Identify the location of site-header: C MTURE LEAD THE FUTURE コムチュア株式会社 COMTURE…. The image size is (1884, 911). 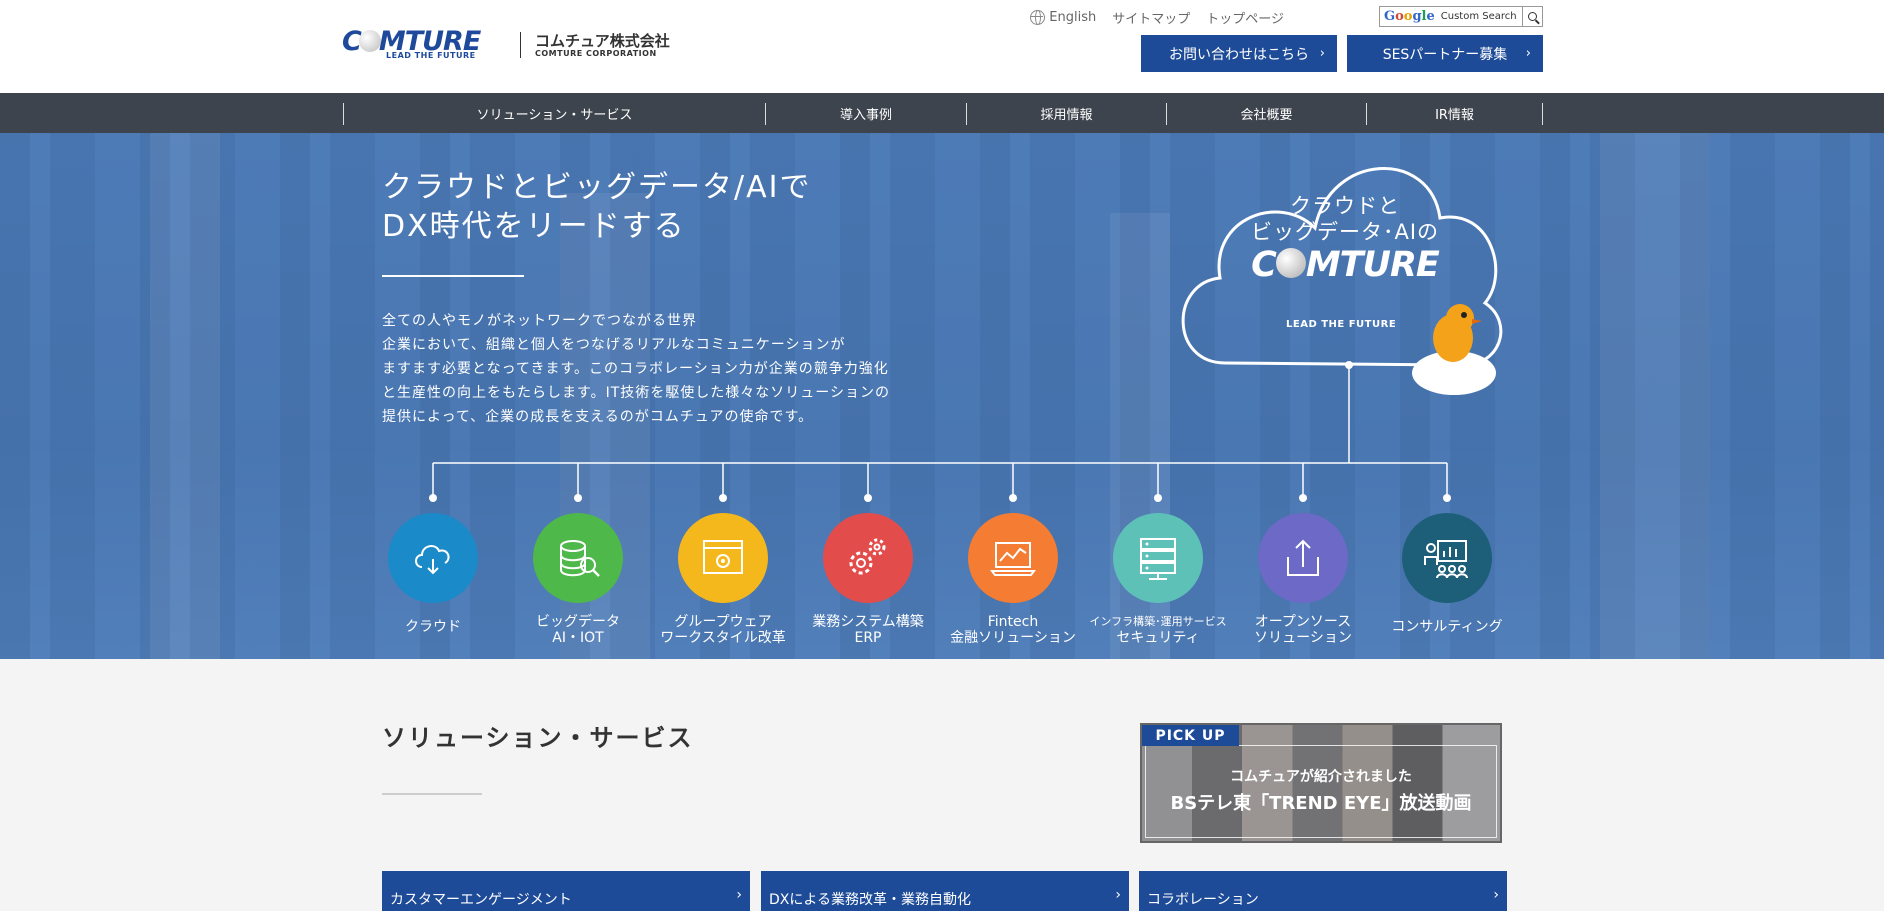
(942, 46).